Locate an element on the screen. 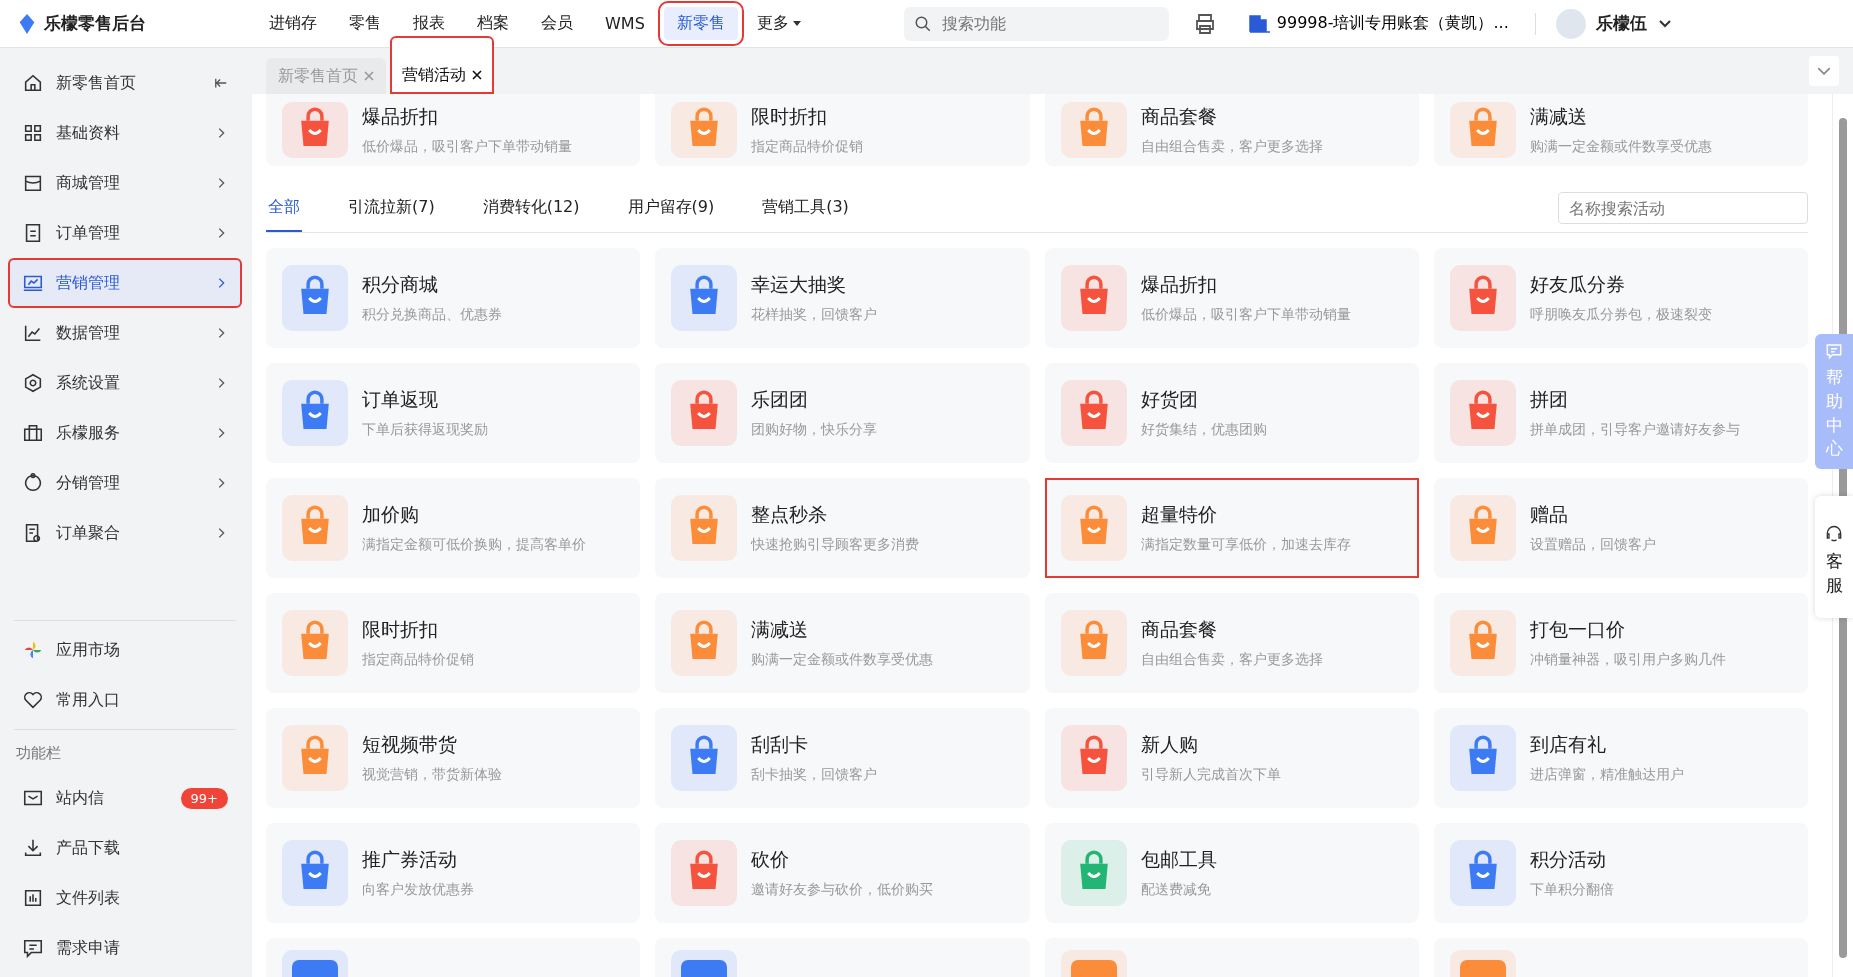 This screenshot has width=1853, height=977. activity-card: 幸运大抽奖 花样抽奖，回馈客户 is located at coordinates (842, 298).